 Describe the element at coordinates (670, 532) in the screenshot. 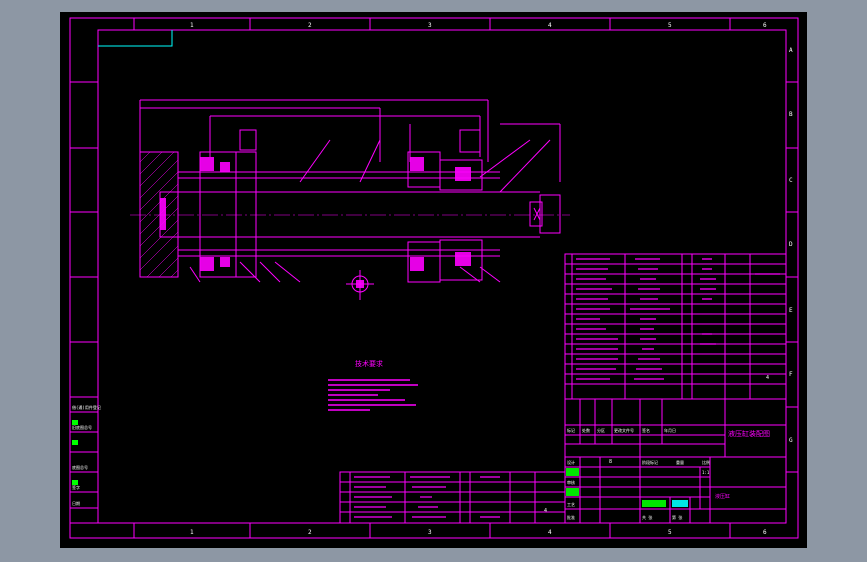

I see `zone-label-bottom: 5` at that location.